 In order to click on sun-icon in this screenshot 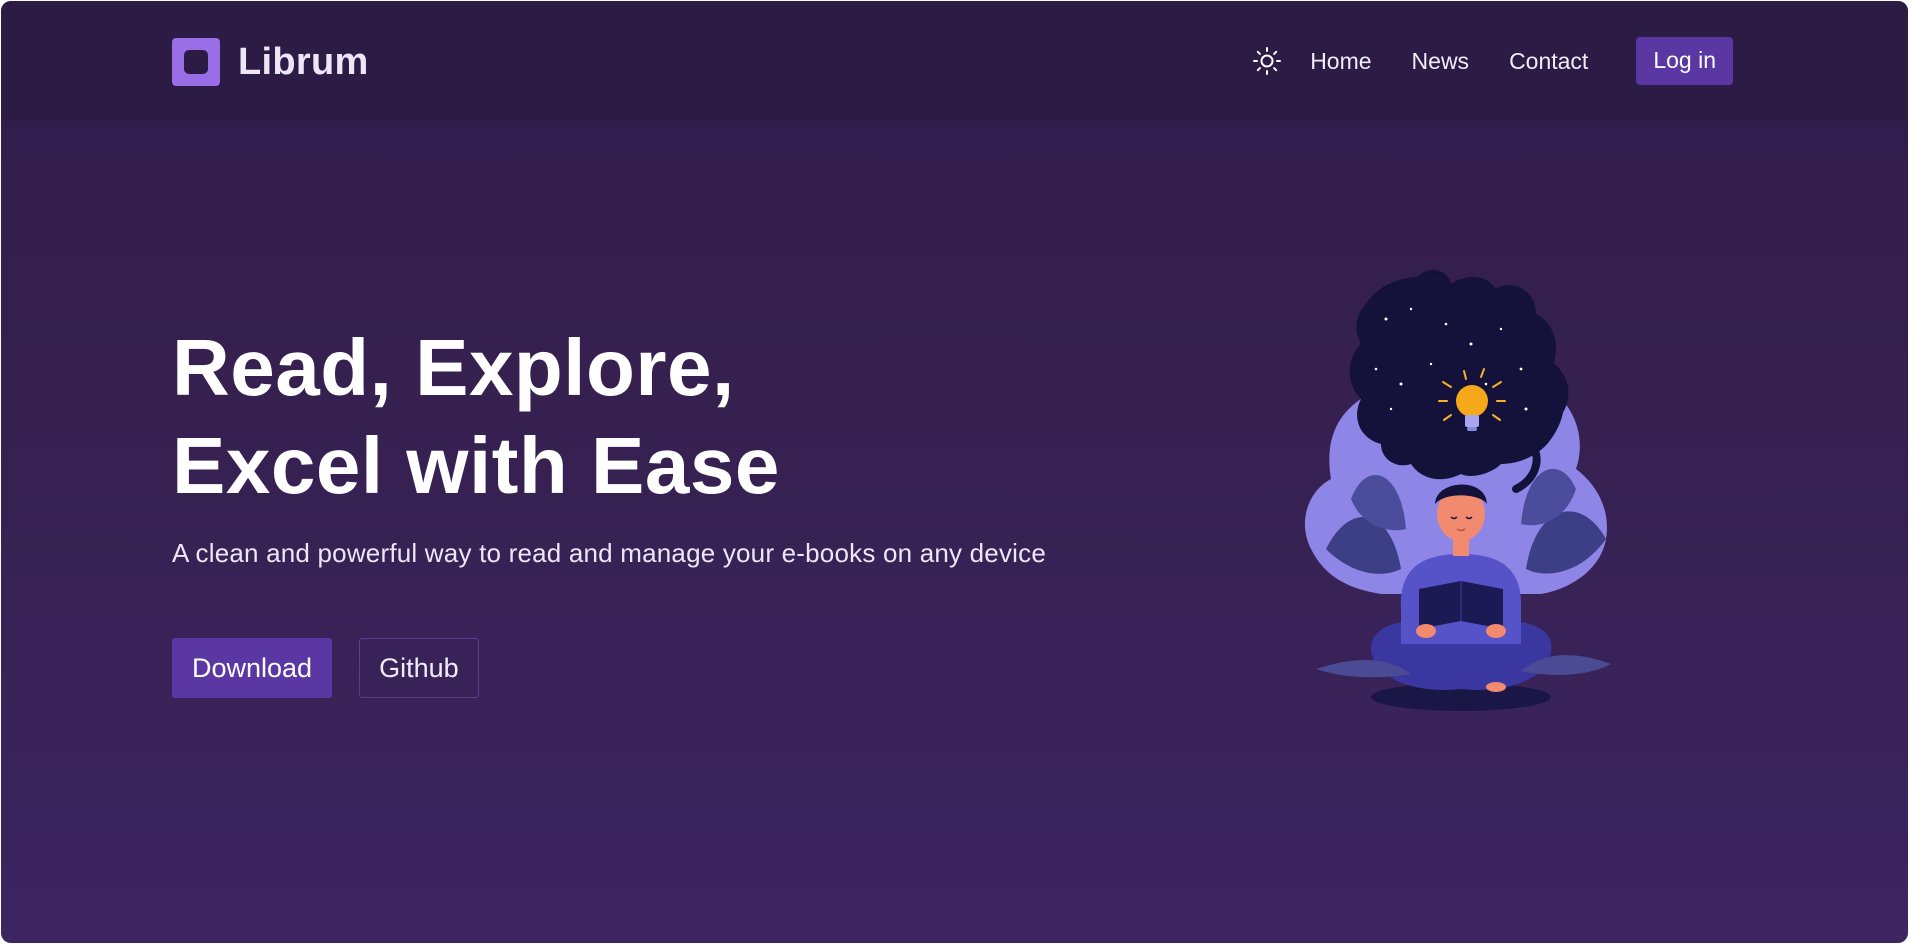, I will do `click(1267, 61)`.